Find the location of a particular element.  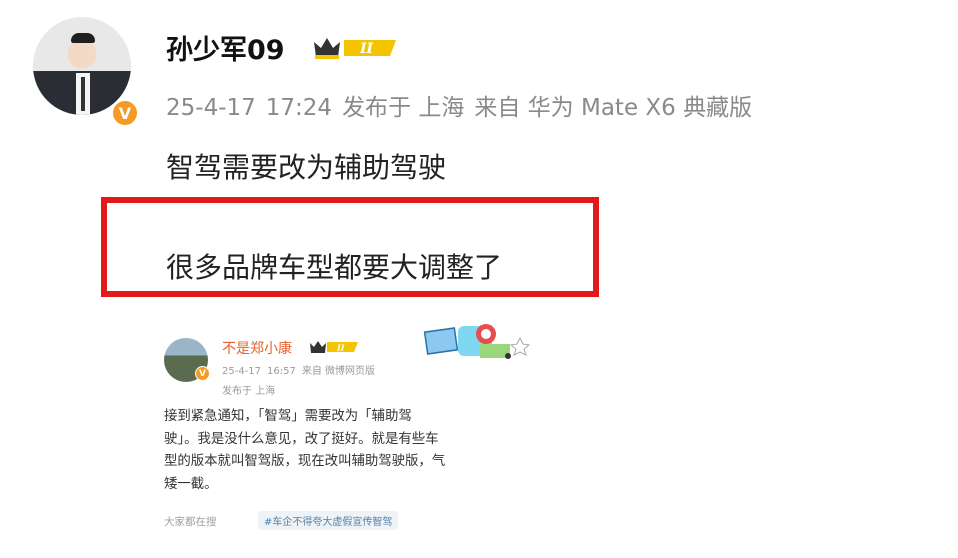

post-time: 17:24 is located at coordinates (299, 108).